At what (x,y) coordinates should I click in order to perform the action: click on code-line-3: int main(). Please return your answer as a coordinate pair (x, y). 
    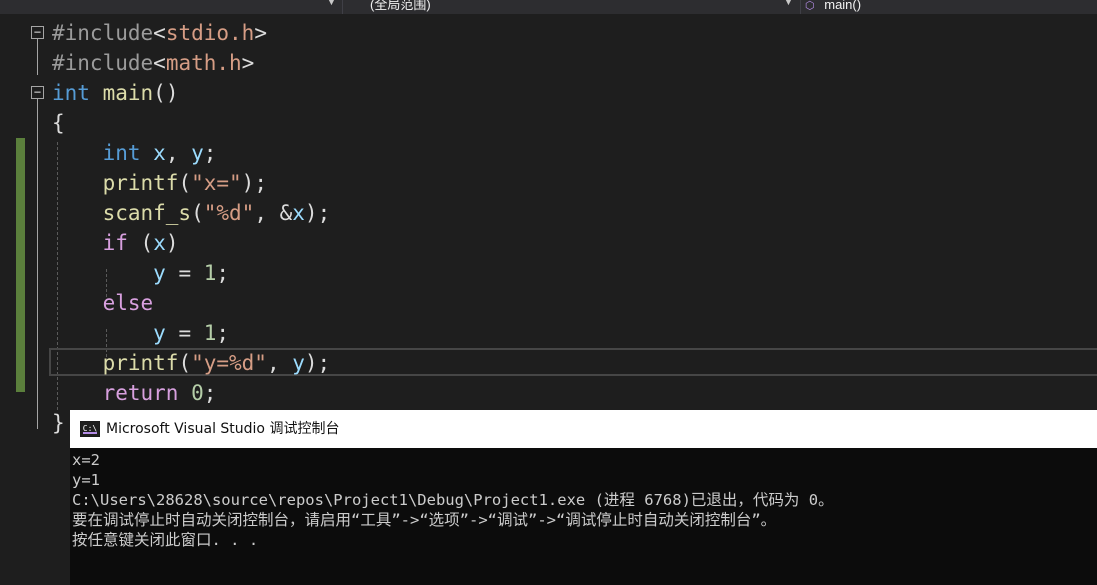
    Looking at the image, I should click on (115, 93).